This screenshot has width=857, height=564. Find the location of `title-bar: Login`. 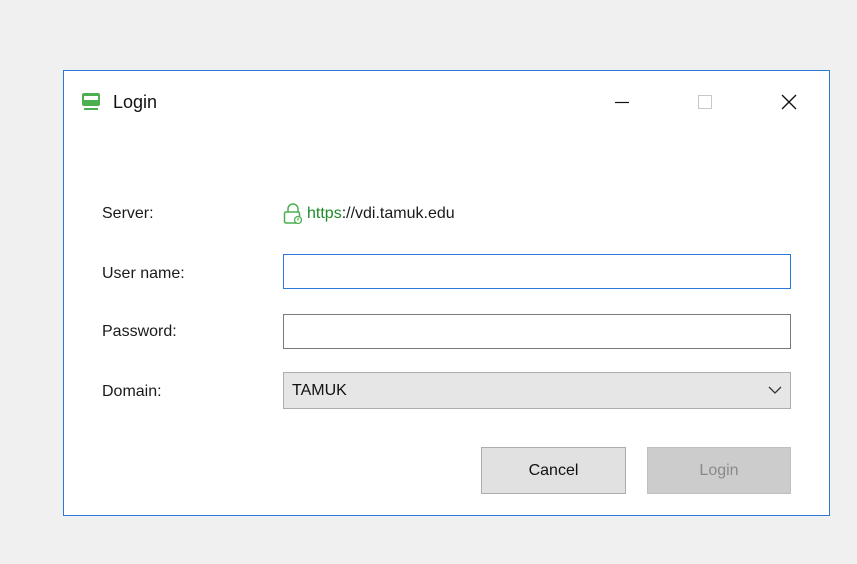

title-bar: Login is located at coordinates (446, 102).